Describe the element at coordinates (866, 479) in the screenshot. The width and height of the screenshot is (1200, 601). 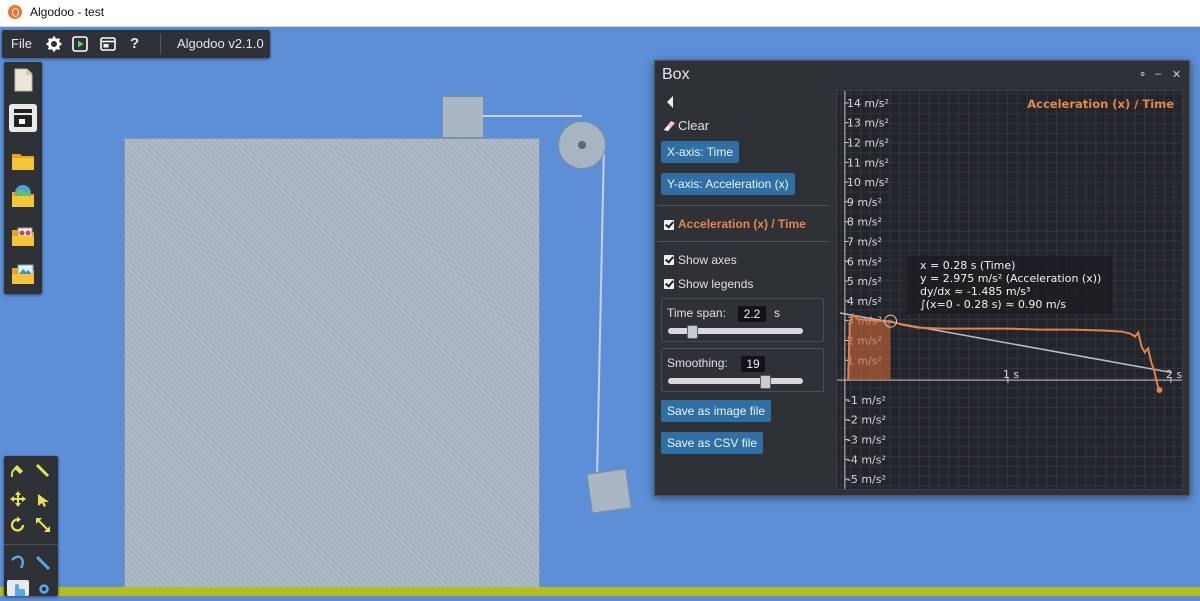
I see `y-tick-label: -5 m/s²` at that location.